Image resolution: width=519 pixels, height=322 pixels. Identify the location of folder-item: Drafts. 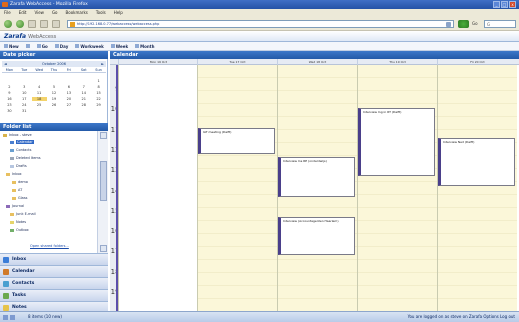
(18, 166).